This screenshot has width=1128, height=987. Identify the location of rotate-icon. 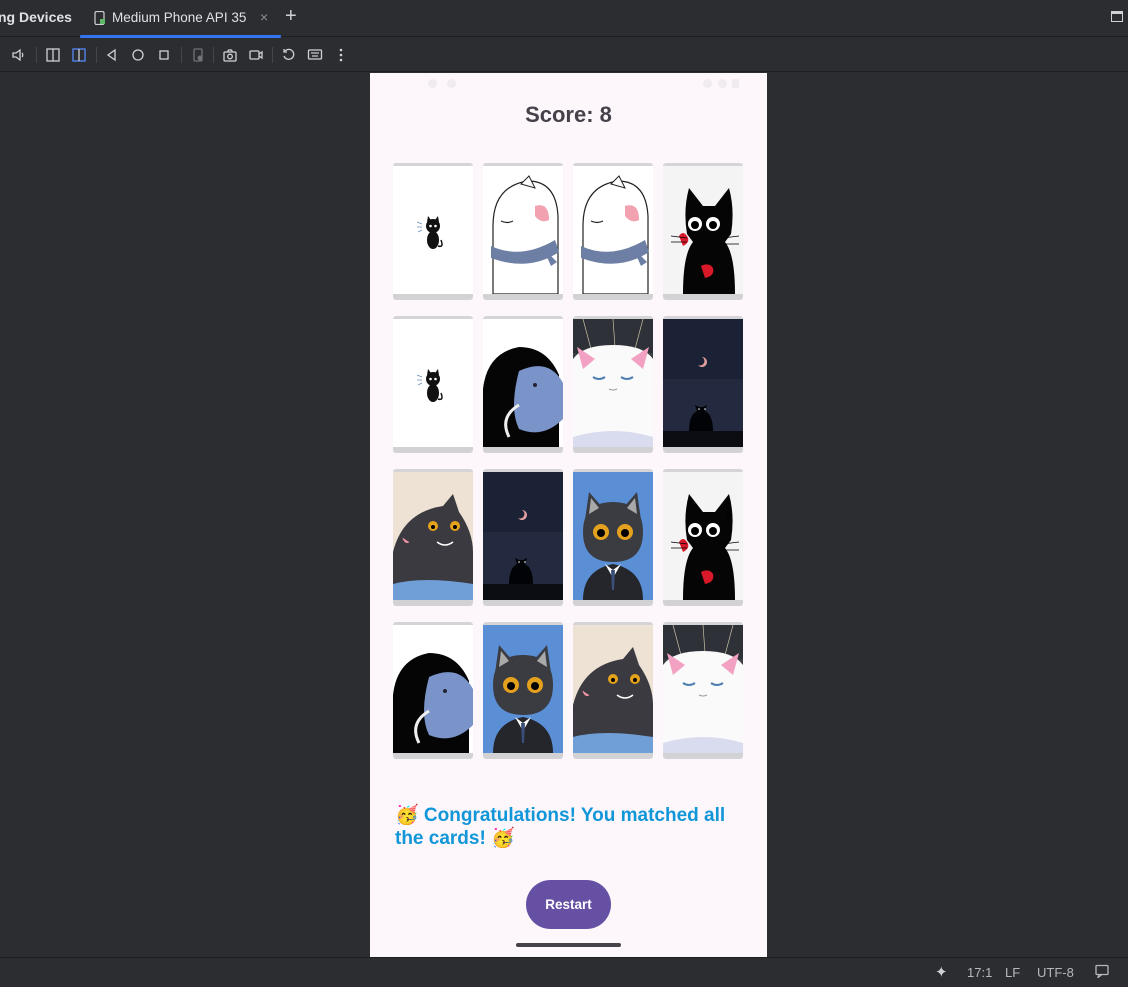
(289, 55).